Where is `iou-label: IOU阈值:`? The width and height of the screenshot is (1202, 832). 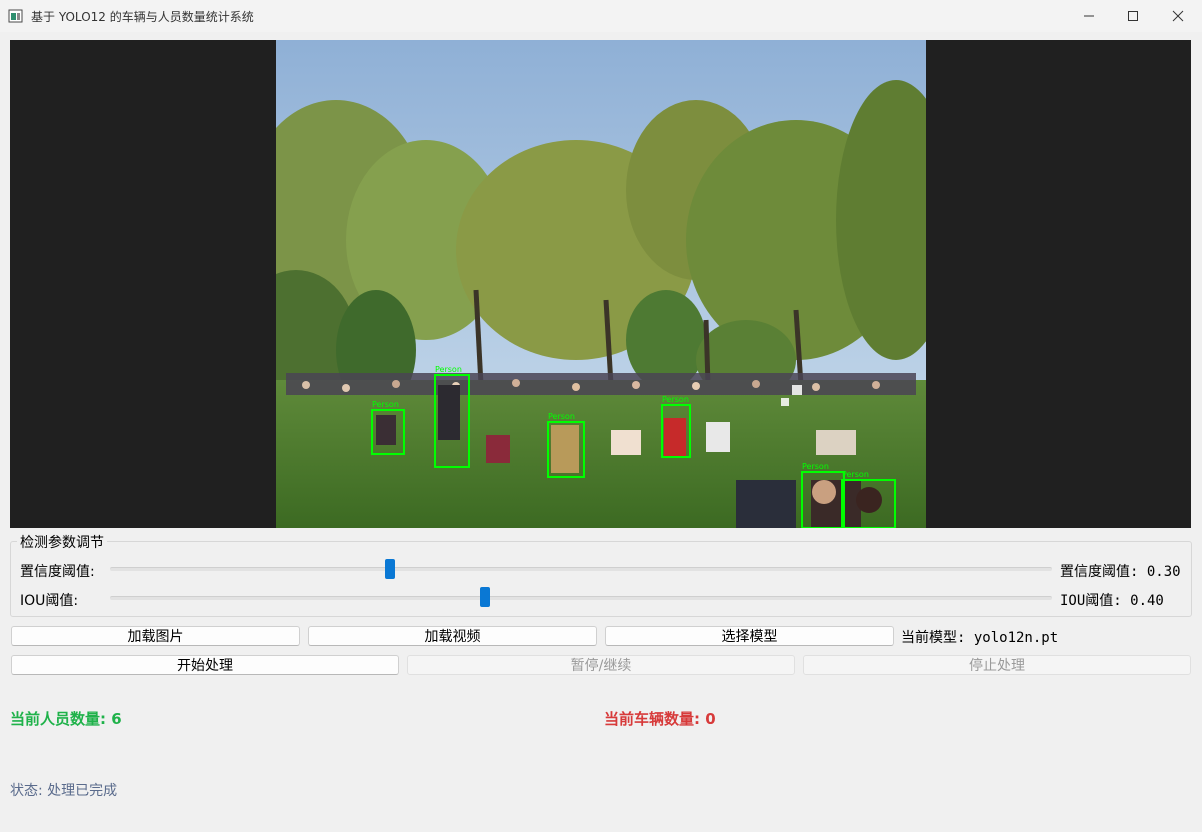 iou-label: IOU阈值: is located at coordinates (49, 601).